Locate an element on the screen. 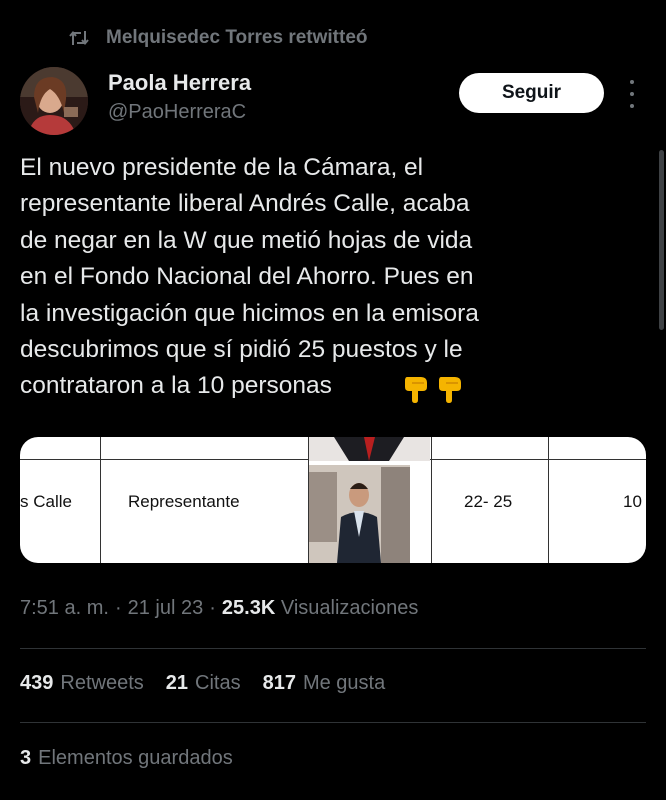 The width and height of the screenshot is (666, 800). scrollbar is located at coordinates (661, 240).